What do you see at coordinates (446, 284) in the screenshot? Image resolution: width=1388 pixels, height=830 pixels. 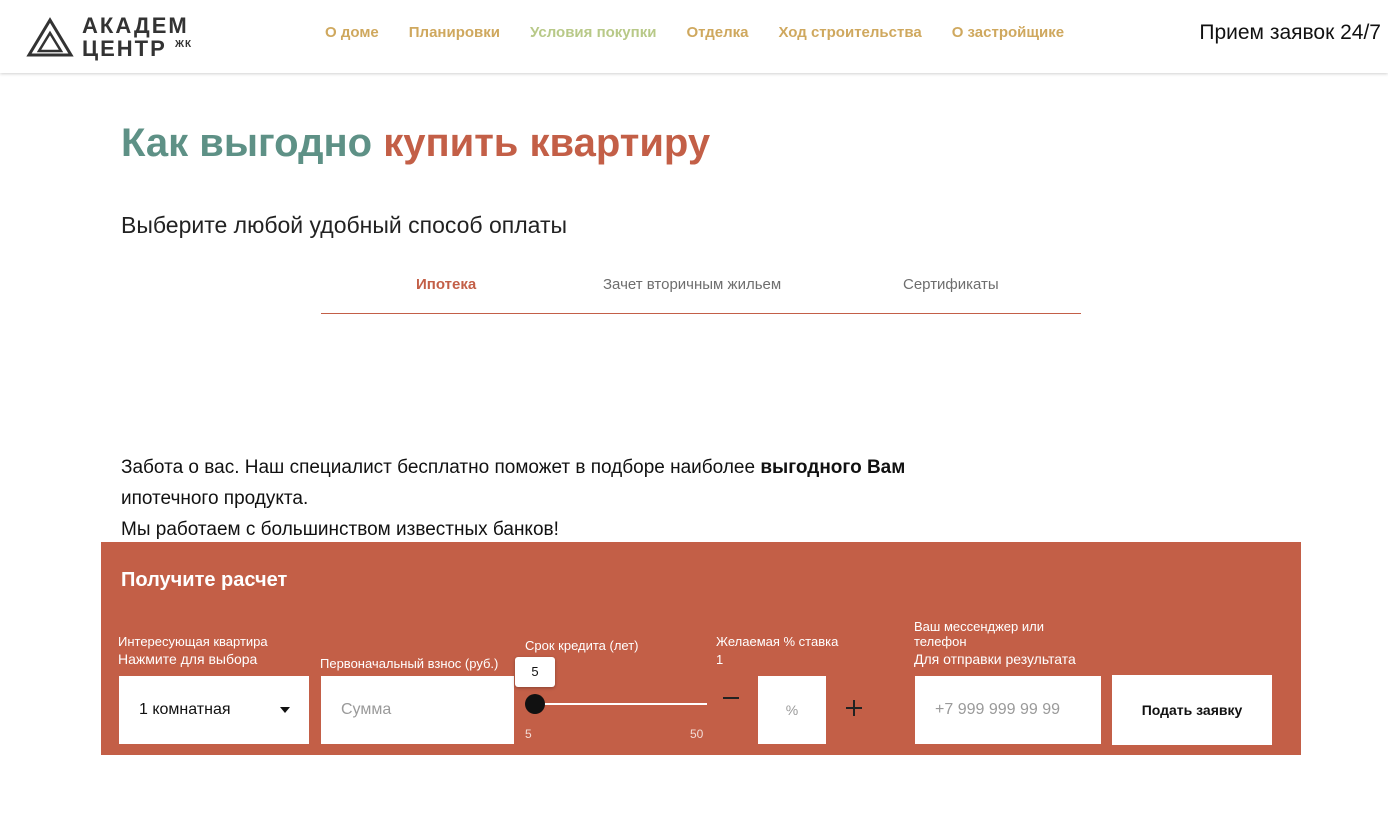 I see `tab-mortgage: Ипотека` at bounding box center [446, 284].